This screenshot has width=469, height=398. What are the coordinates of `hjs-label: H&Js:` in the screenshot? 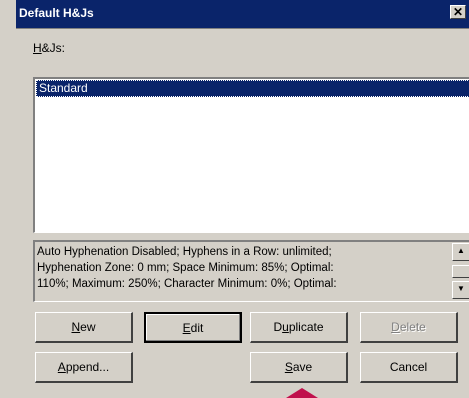 It's located at (49, 48).